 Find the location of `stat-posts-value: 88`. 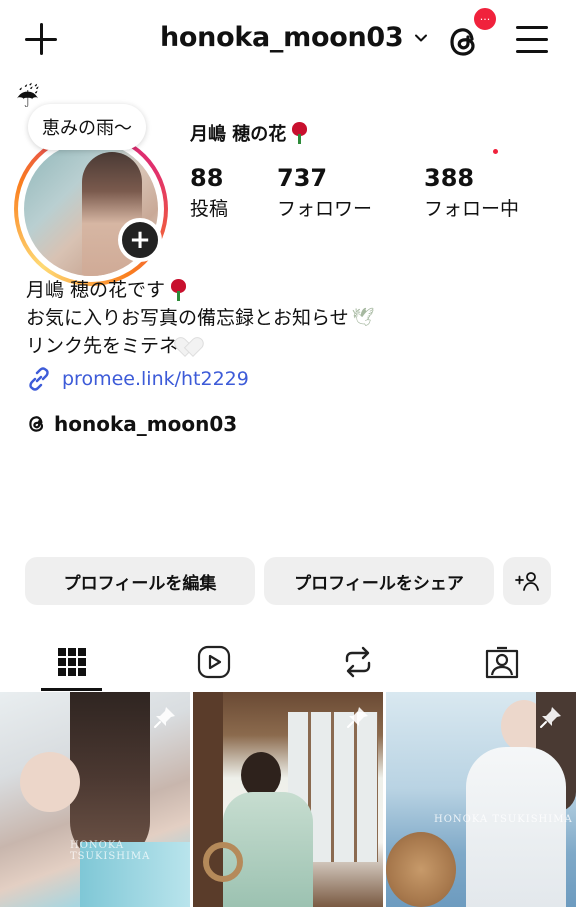

stat-posts-value: 88 is located at coordinates (207, 178).